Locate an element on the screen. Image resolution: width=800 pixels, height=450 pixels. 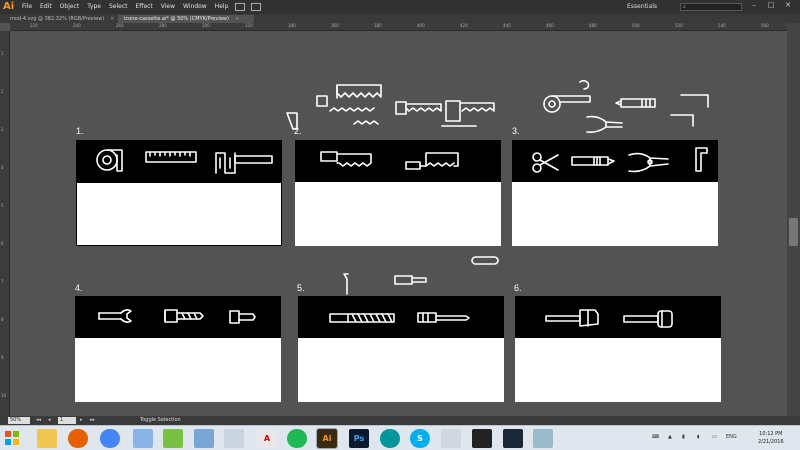
minimize-button: – is located at coordinates (754, 5).